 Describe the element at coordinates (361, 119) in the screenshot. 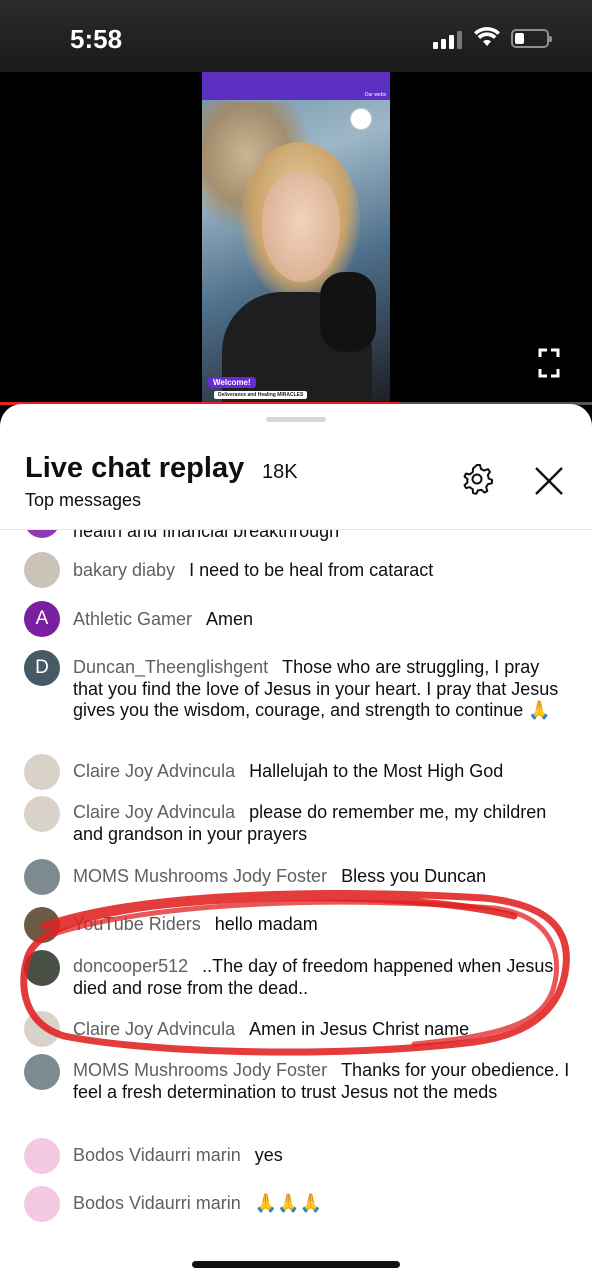

I see `channel-logo-icon` at that location.